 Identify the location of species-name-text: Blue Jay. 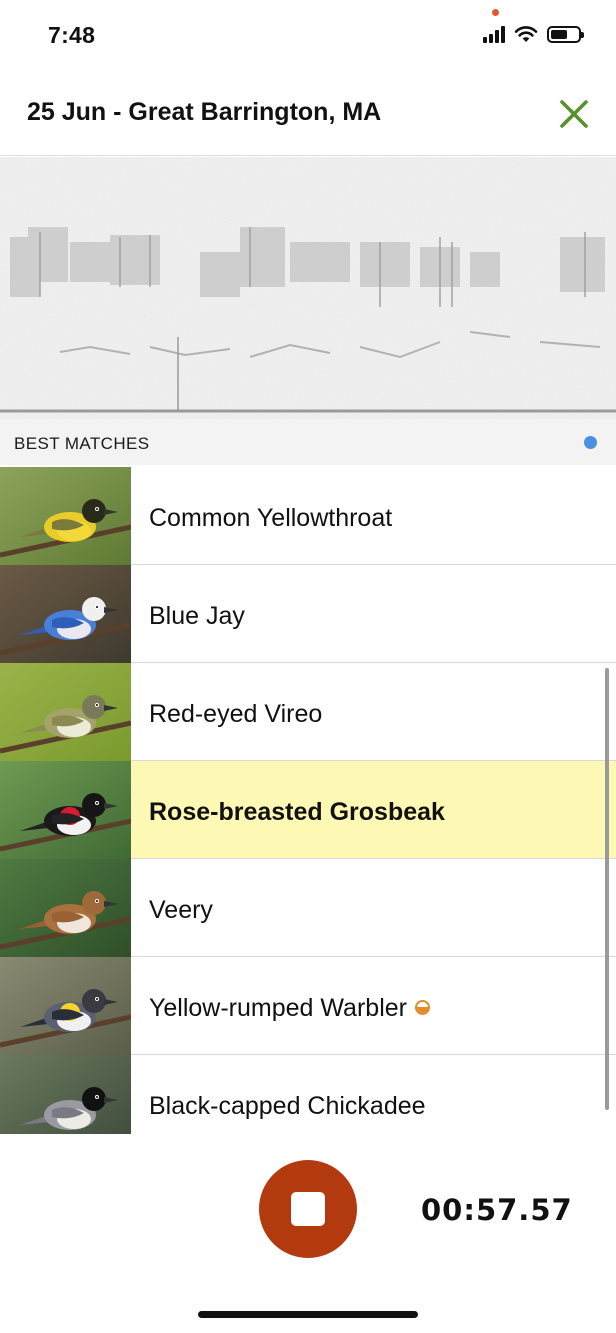
(197, 616).